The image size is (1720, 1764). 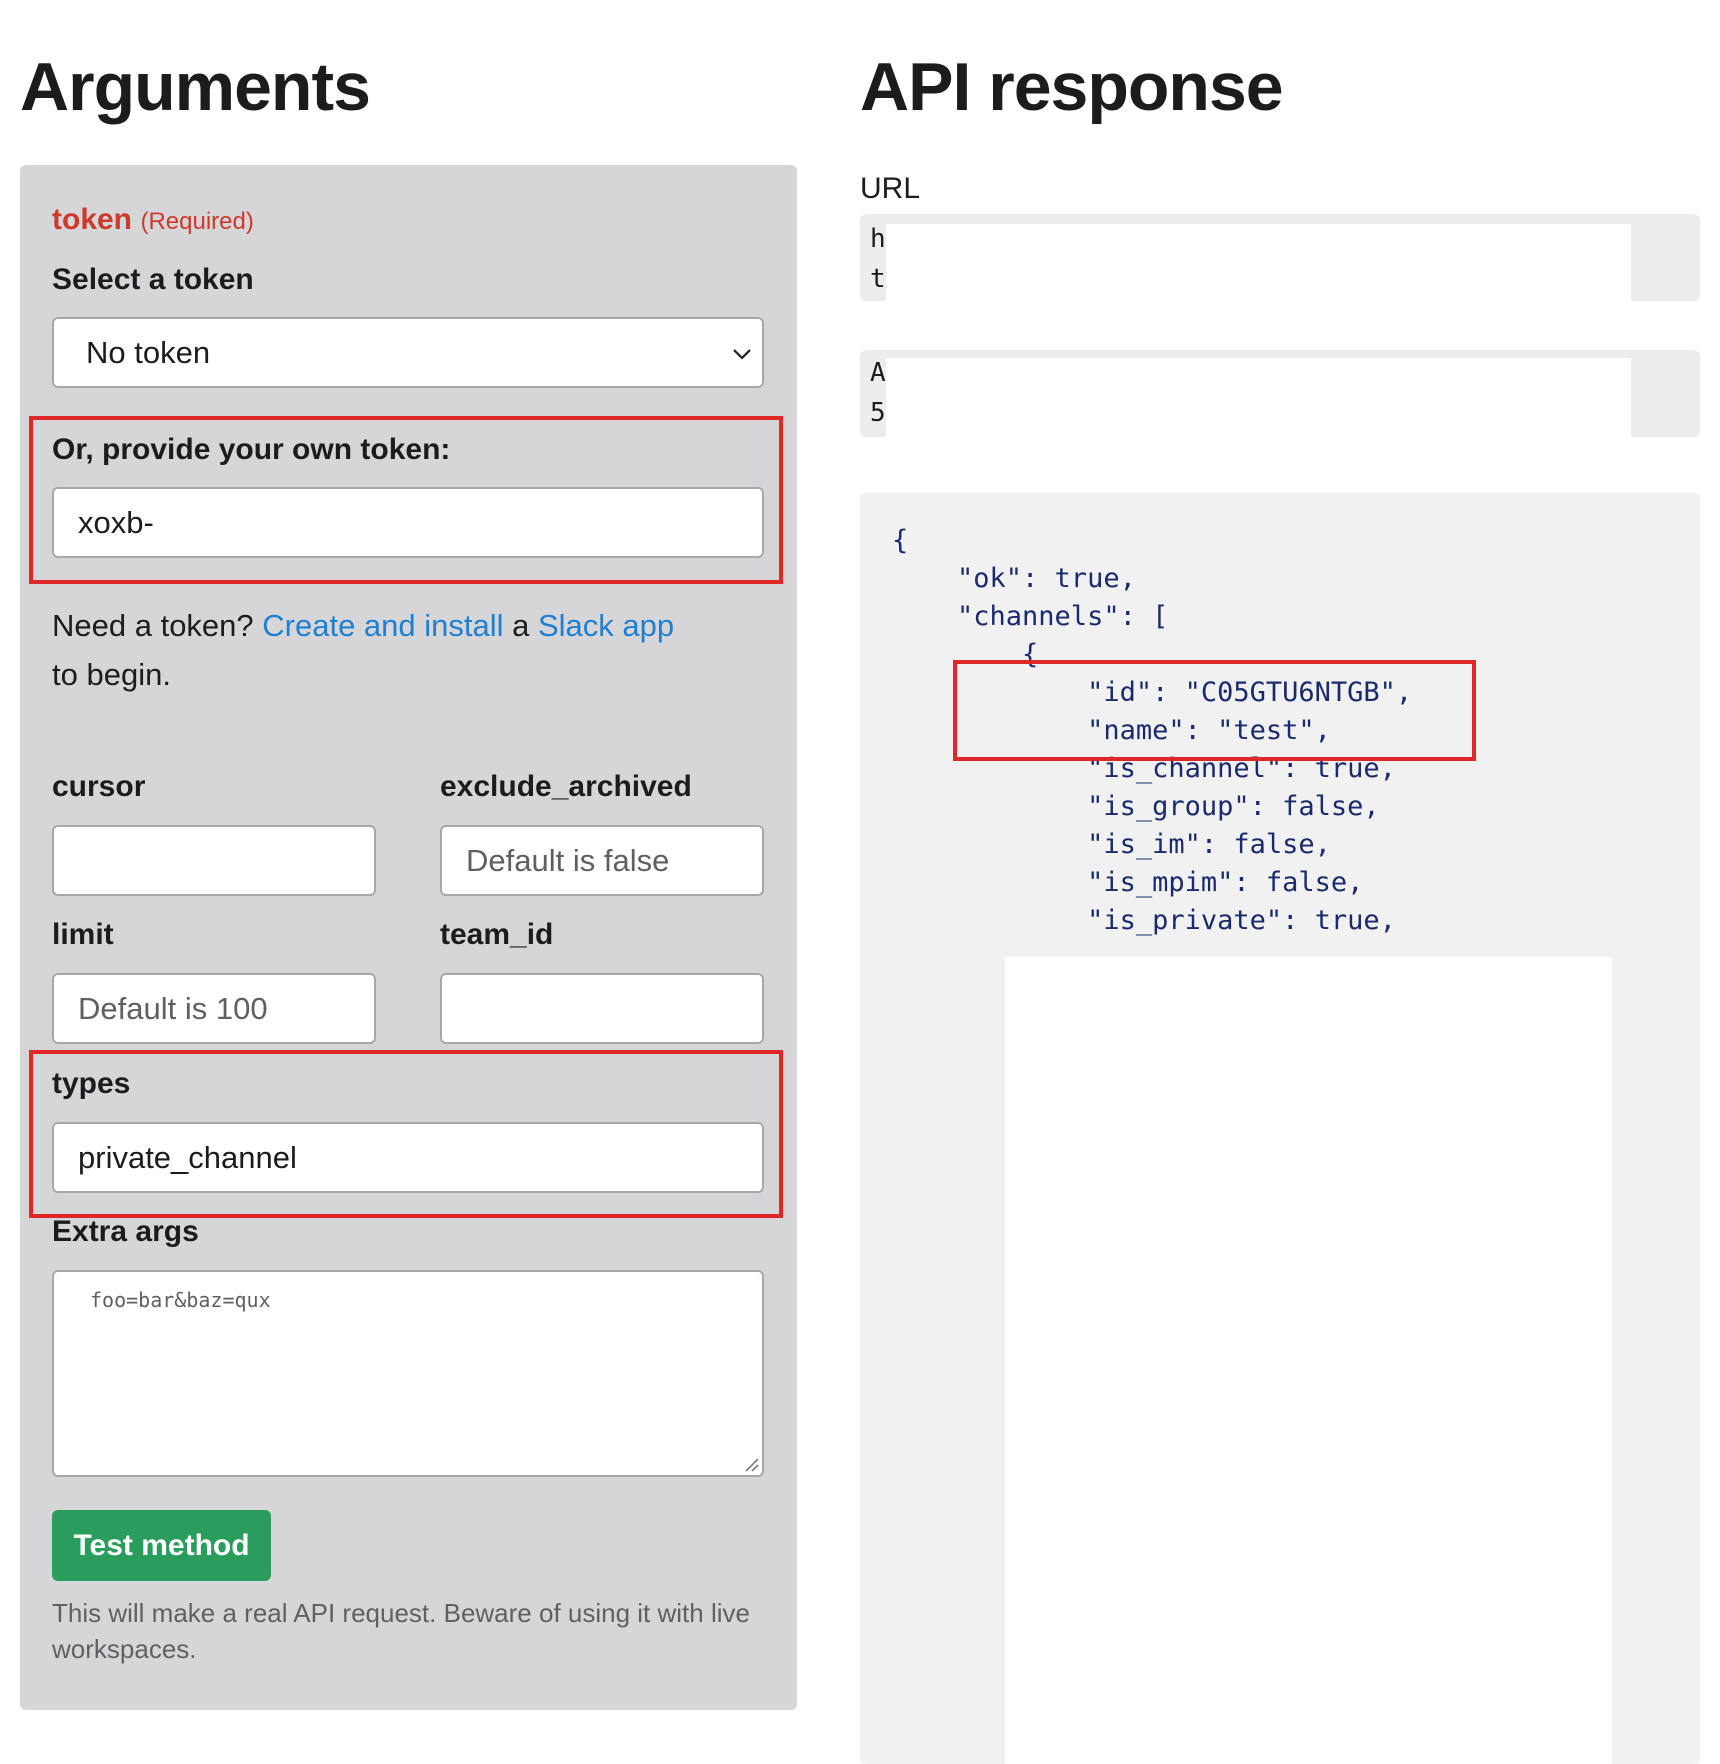 I want to click on json-line: "ok": true,, so click(x=1014, y=578).